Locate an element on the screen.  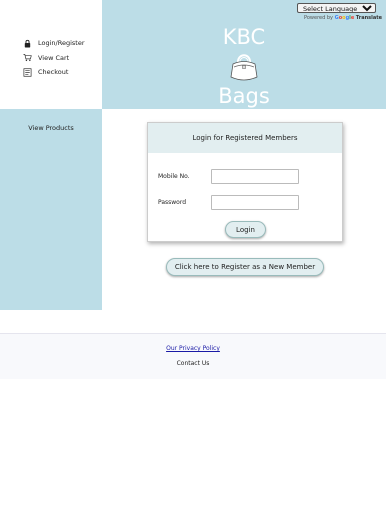
brand-name-bottom: Bags is located at coordinates (244, 96).